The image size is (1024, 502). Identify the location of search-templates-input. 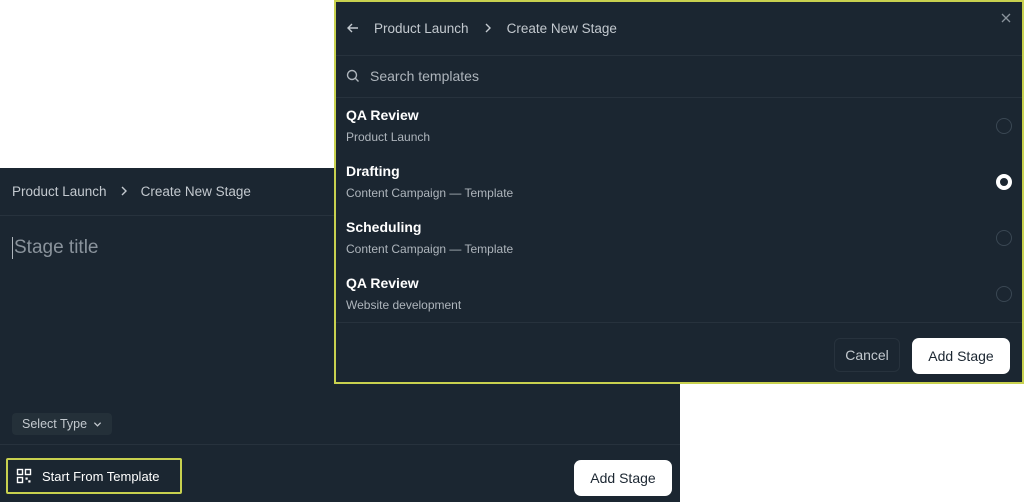
(570, 76).